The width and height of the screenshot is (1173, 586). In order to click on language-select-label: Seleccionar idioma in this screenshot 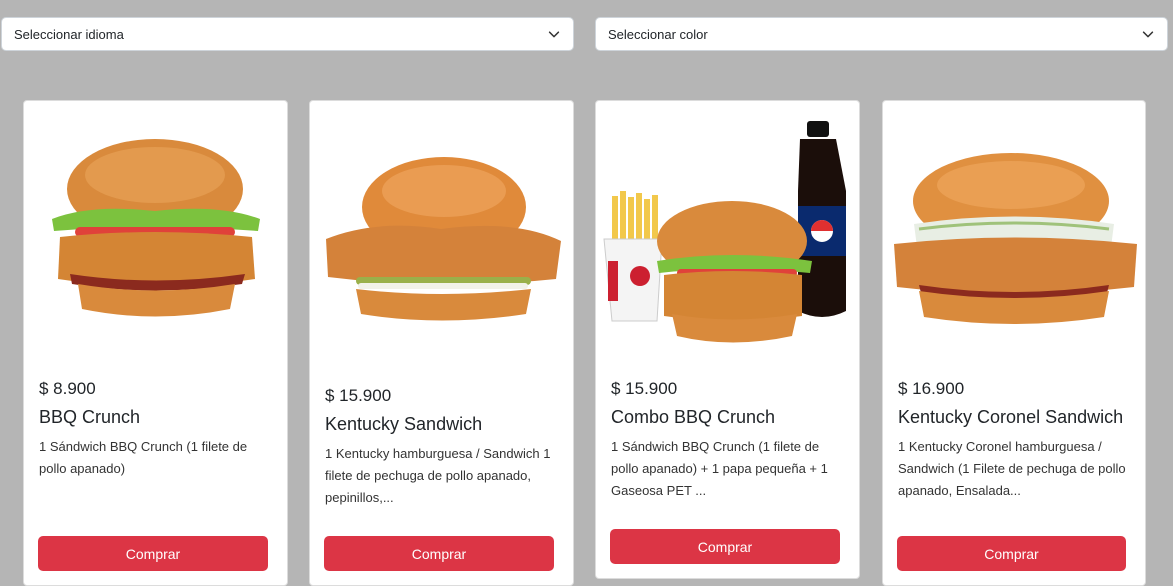, I will do `click(69, 34)`.